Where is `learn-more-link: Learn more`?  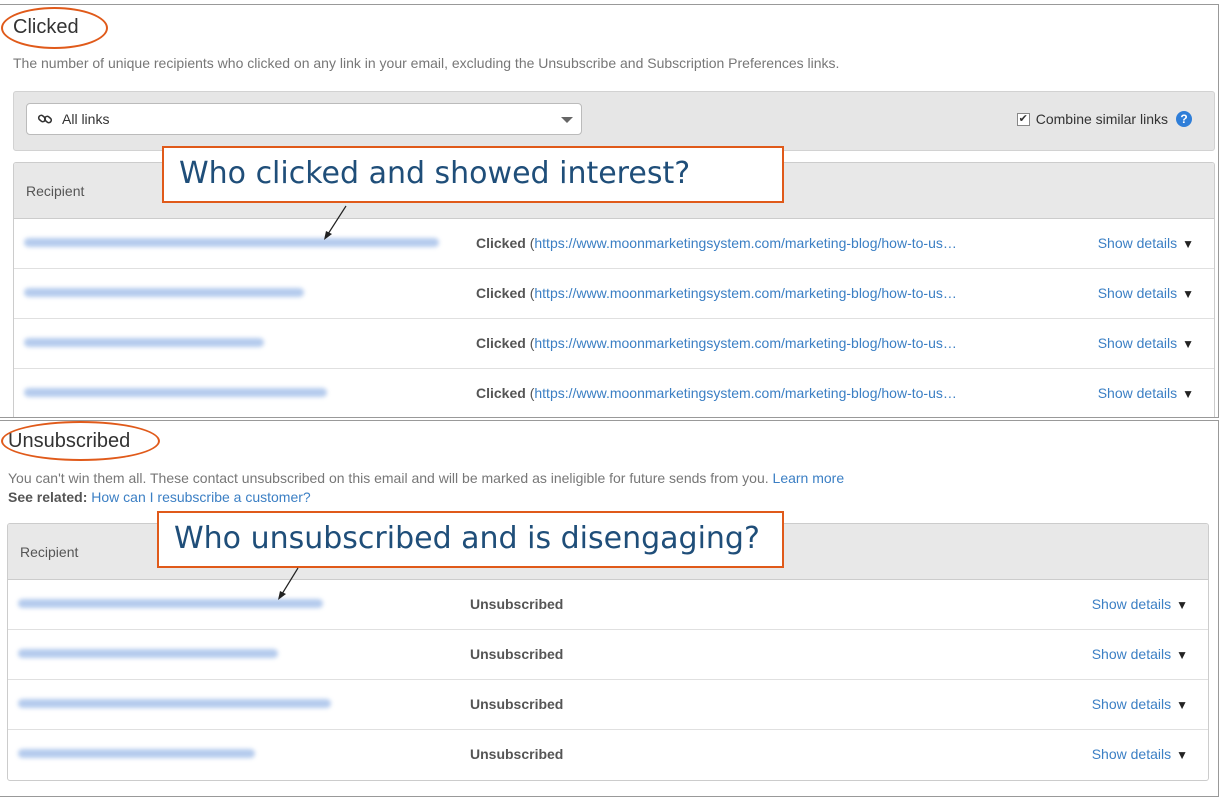 learn-more-link: Learn more is located at coordinates (809, 478).